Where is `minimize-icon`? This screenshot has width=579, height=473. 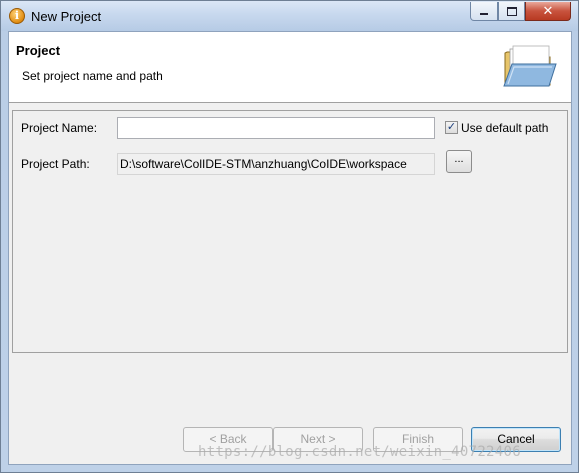
minimize-icon is located at coordinates (484, 14).